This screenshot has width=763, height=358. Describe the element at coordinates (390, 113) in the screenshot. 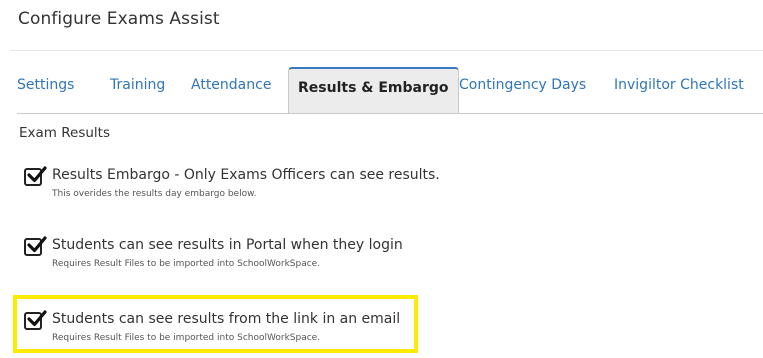

I see `tab-bar-divider` at that location.